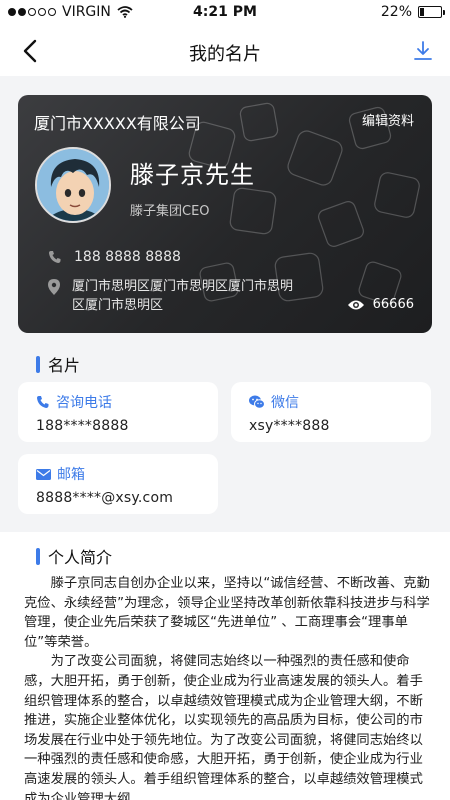 The height and width of the screenshot is (800, 450). I want to click on person-position: 滕子集团CEO, so click(170, 211).